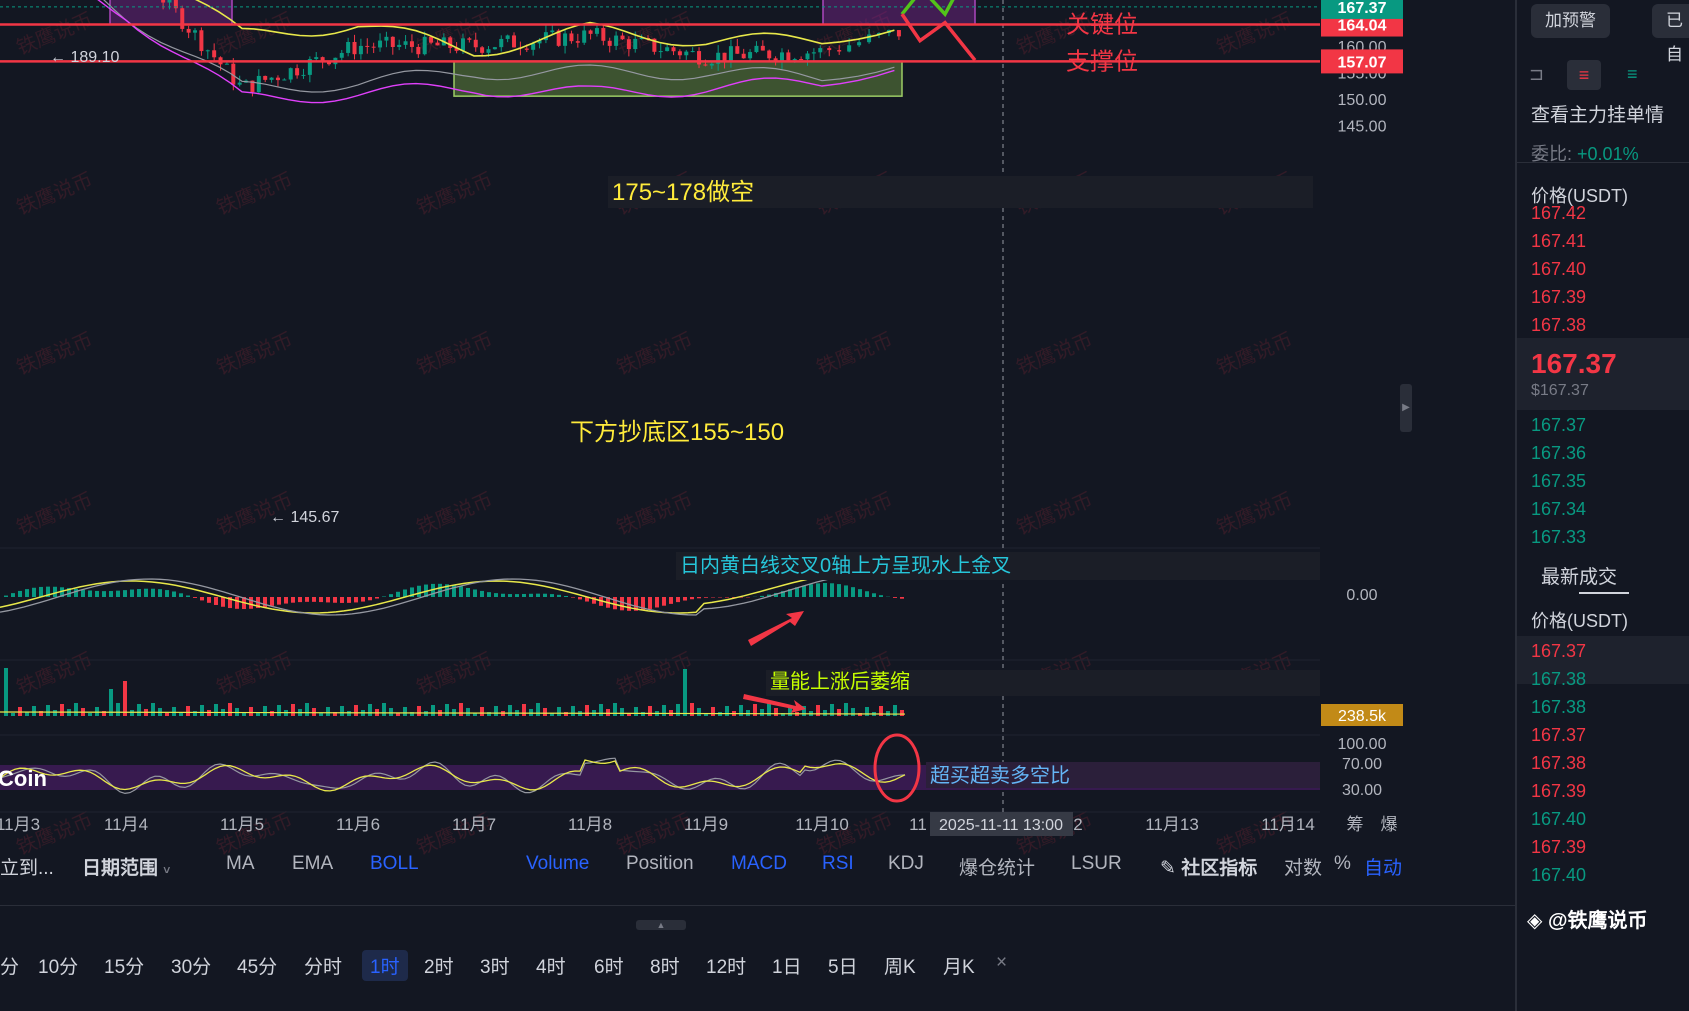 The height and width of the screenshot is (1011, 1689). What do you see at coordinates (1559, 481) in the screenshot?
I see `bid-row: 167.35` at bounding box center [1559, 481].